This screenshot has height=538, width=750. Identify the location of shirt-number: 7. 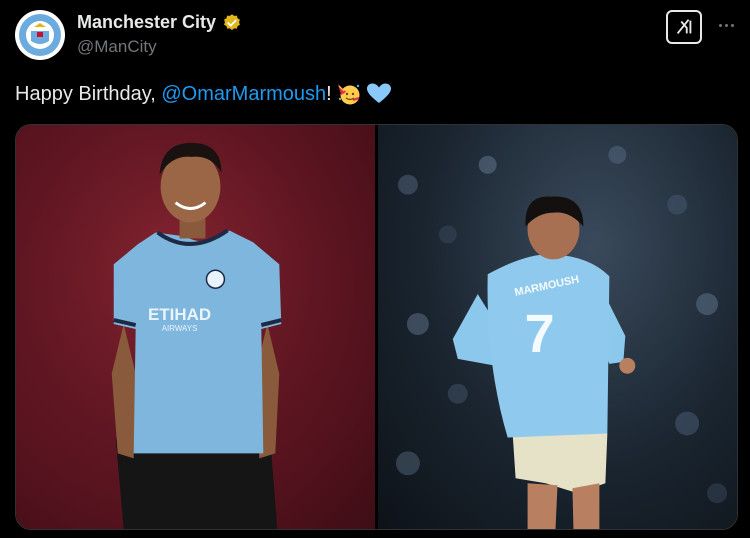
(540, 334).